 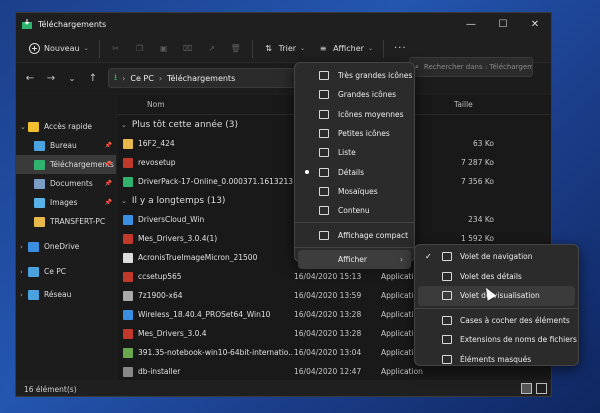 What do you see at coordinates (348, 48) in the screenshot?
I see `view-label: Afficher` at bounding box center [348, 48].